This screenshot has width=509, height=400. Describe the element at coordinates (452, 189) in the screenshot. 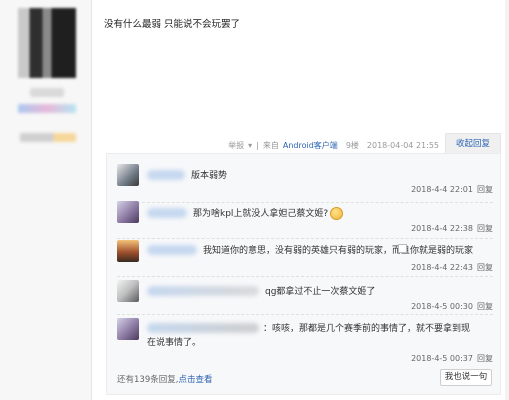

I see `reply-time: 2018-4-4 22:01 回复` at that location.